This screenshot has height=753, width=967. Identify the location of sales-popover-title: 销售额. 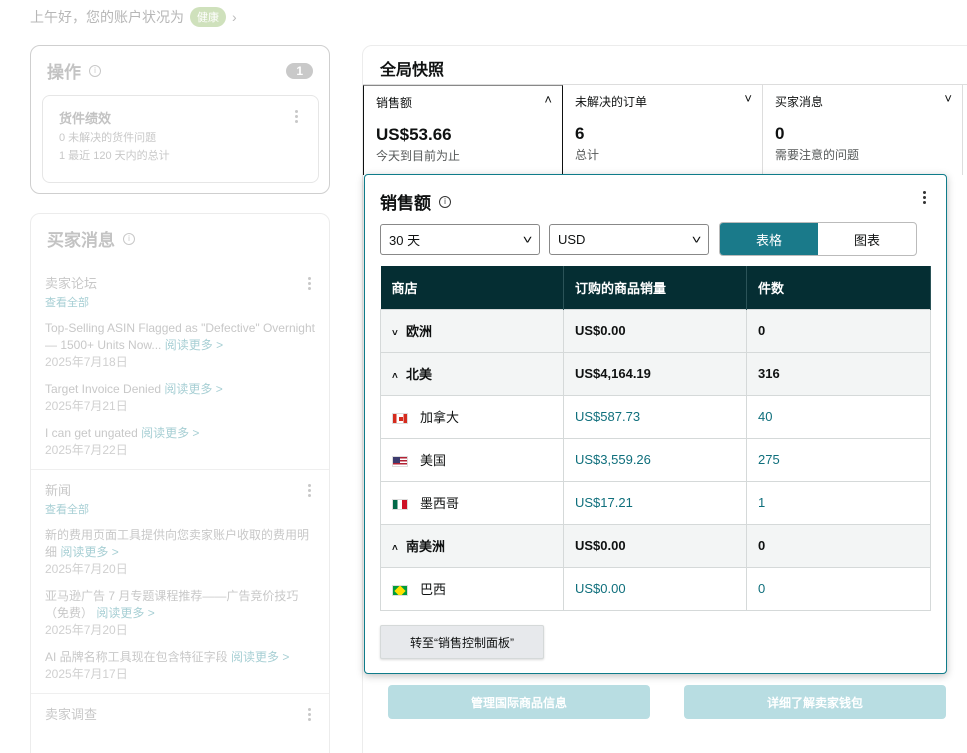
(405, 203).